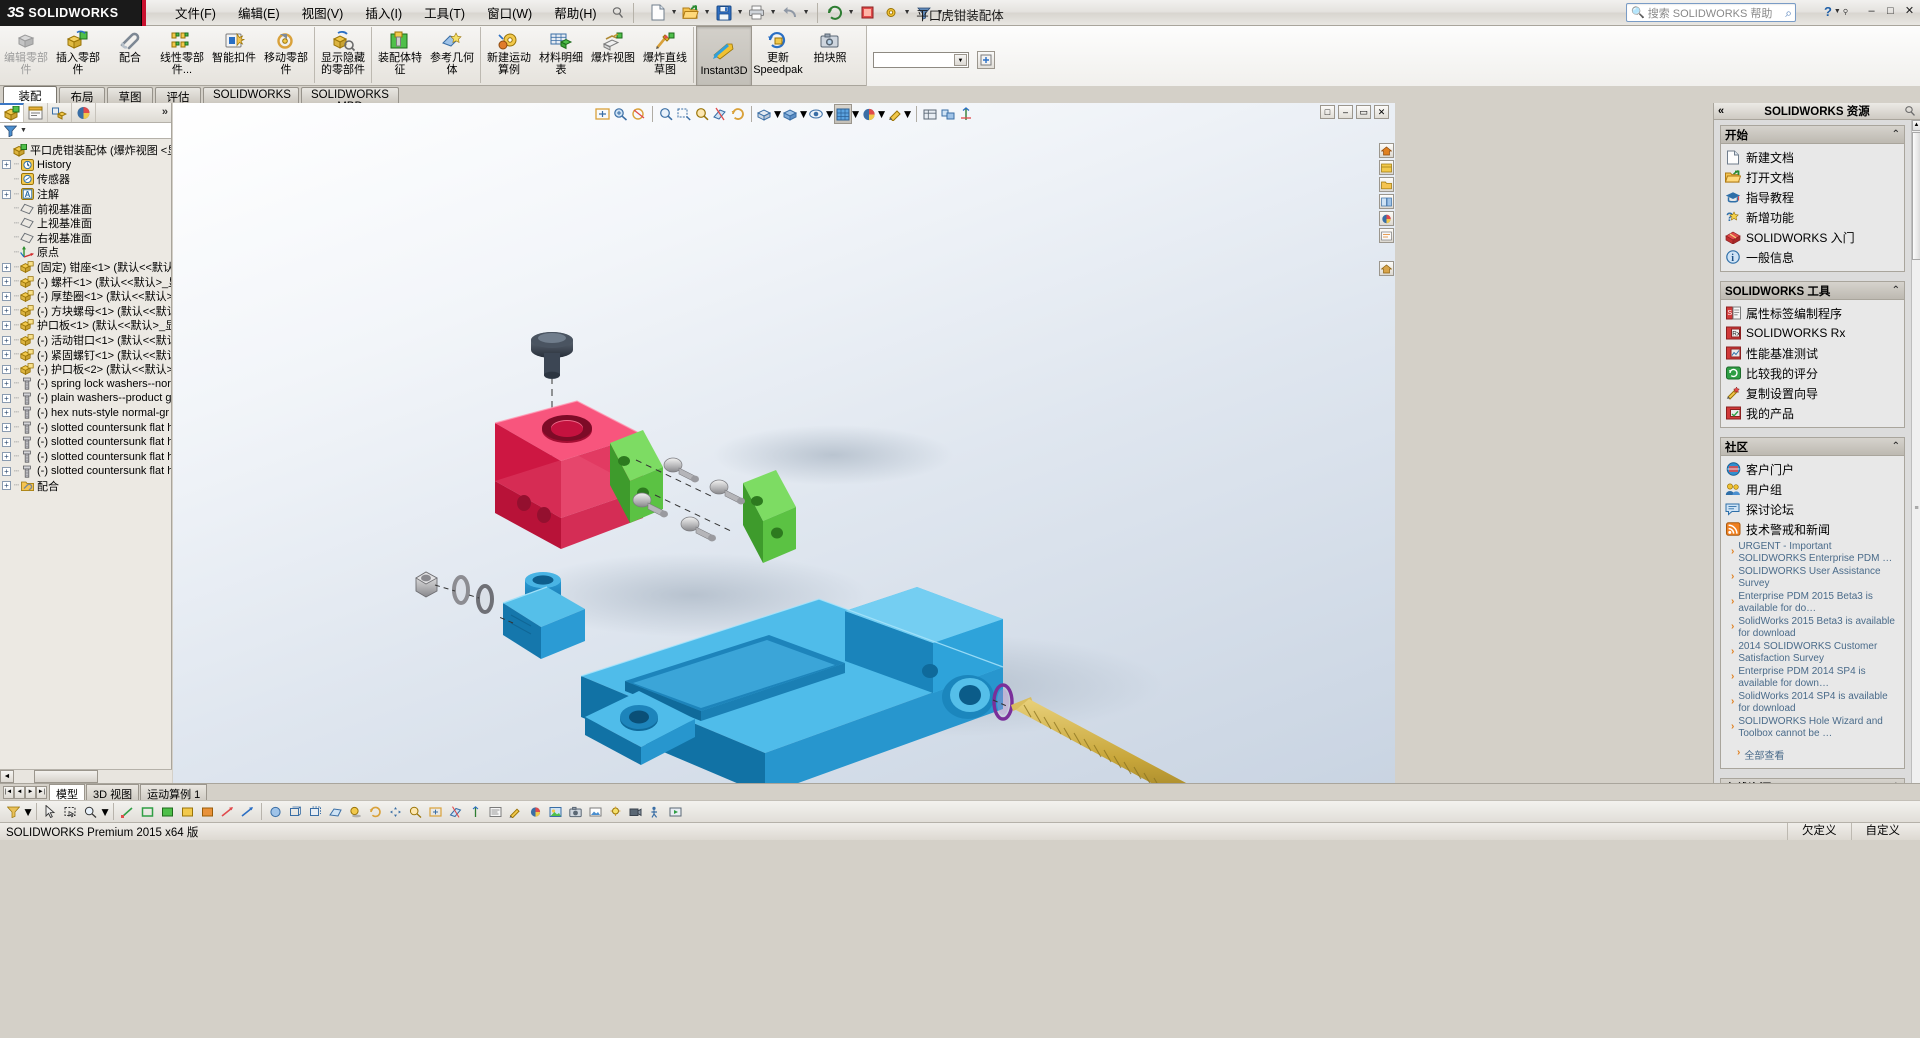  What do you see at coordinates (85, 369) in the screenshot?
I see `tree-item: + ┄ (-) 护口板<2> (默认<<默认>` at bounding box center [85, 369].